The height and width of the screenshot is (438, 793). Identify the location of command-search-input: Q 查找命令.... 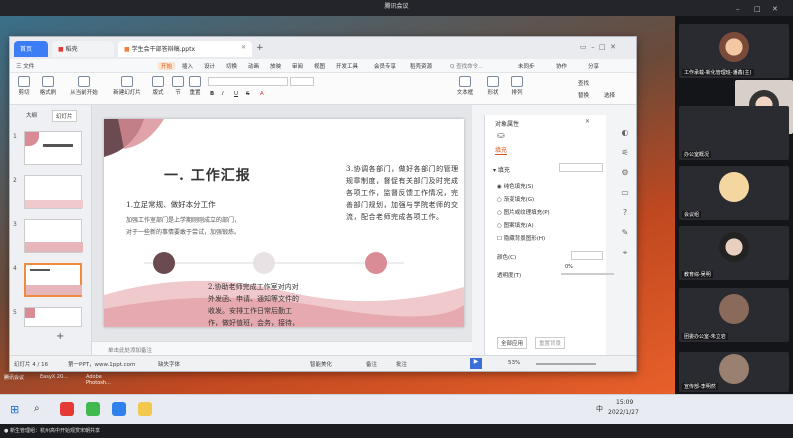
(466, 66).